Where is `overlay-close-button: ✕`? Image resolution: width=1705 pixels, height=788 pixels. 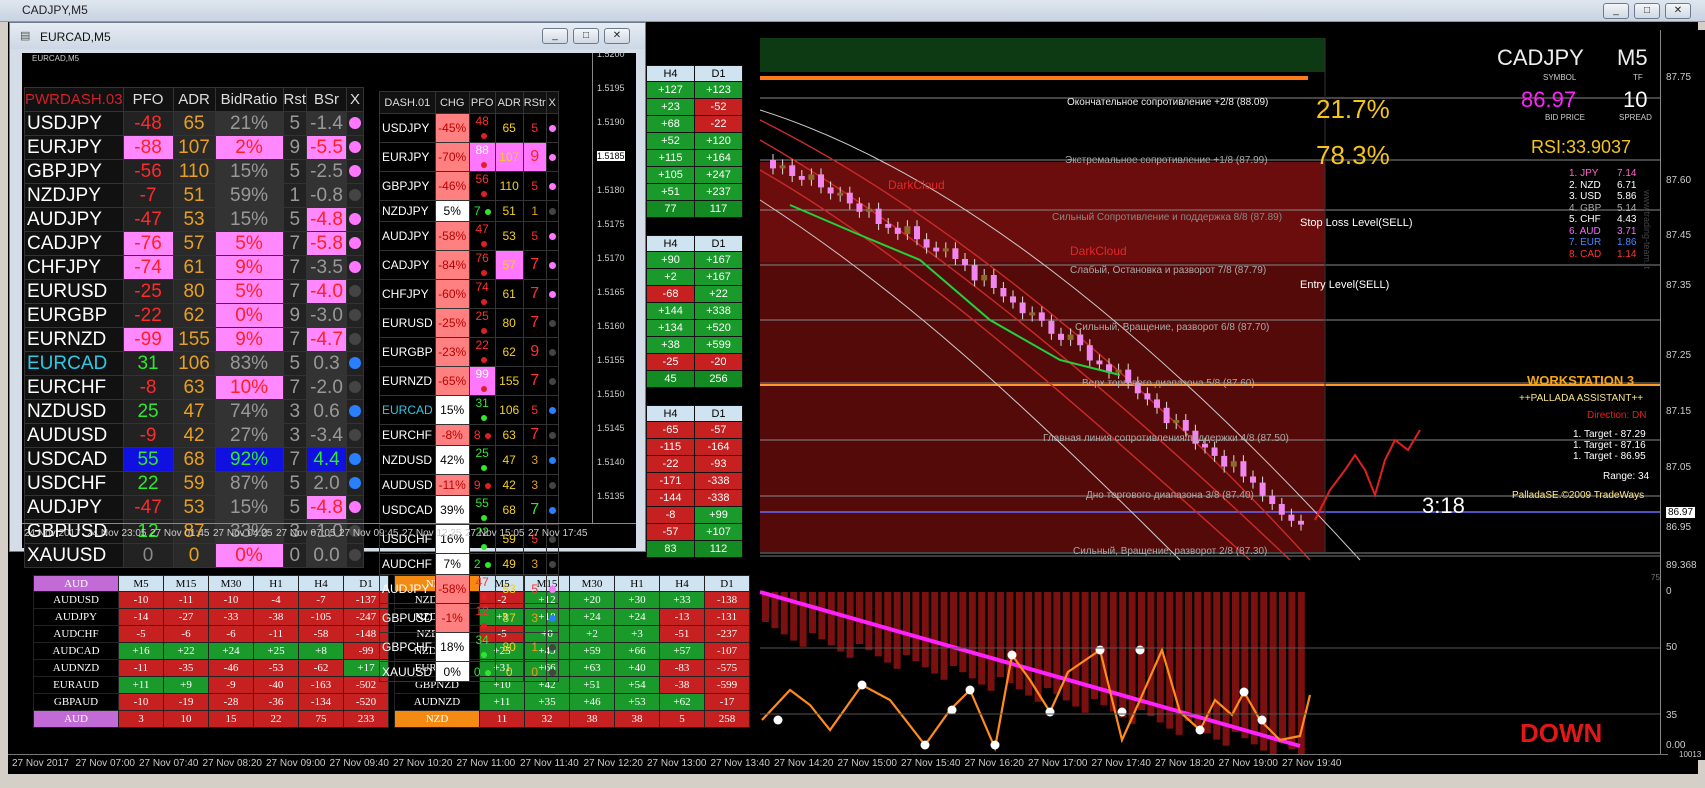 overlay-close-button: ✕ is located at coordinates (617, 36).